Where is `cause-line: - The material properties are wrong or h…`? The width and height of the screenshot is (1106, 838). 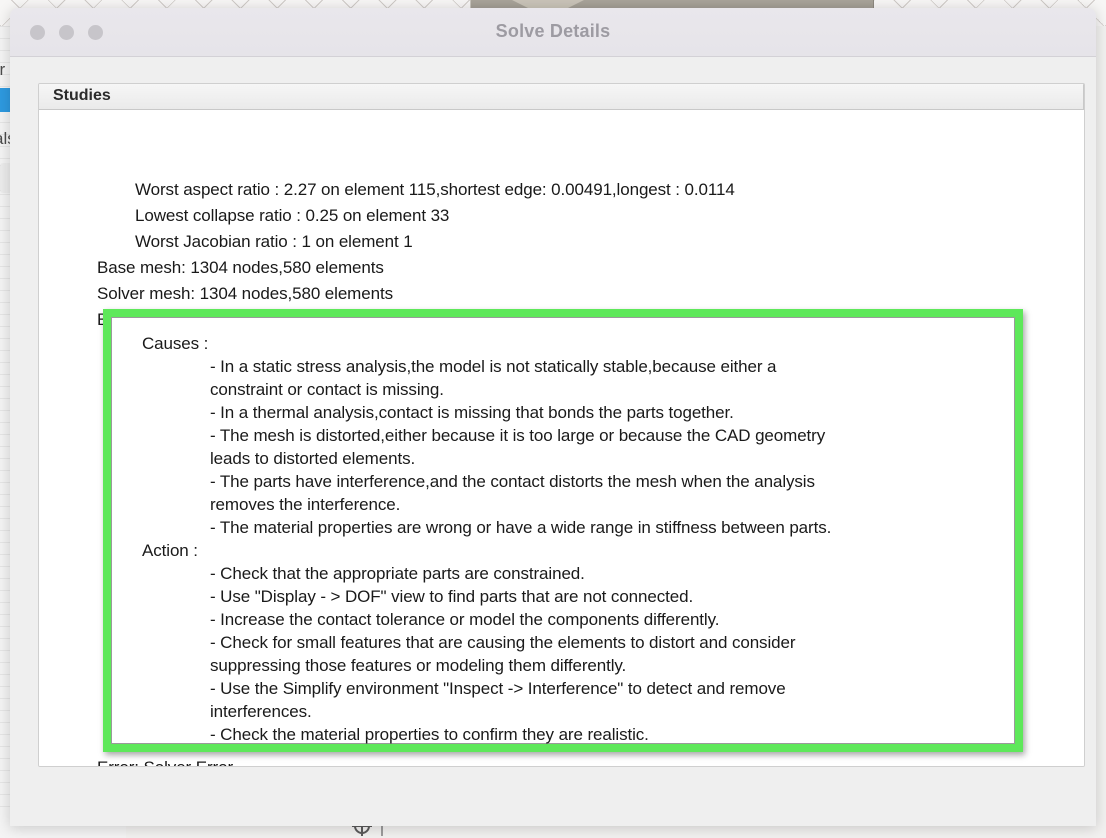 cause-line: - The material properties are wrong or h… is located at coordinates (521, 527).